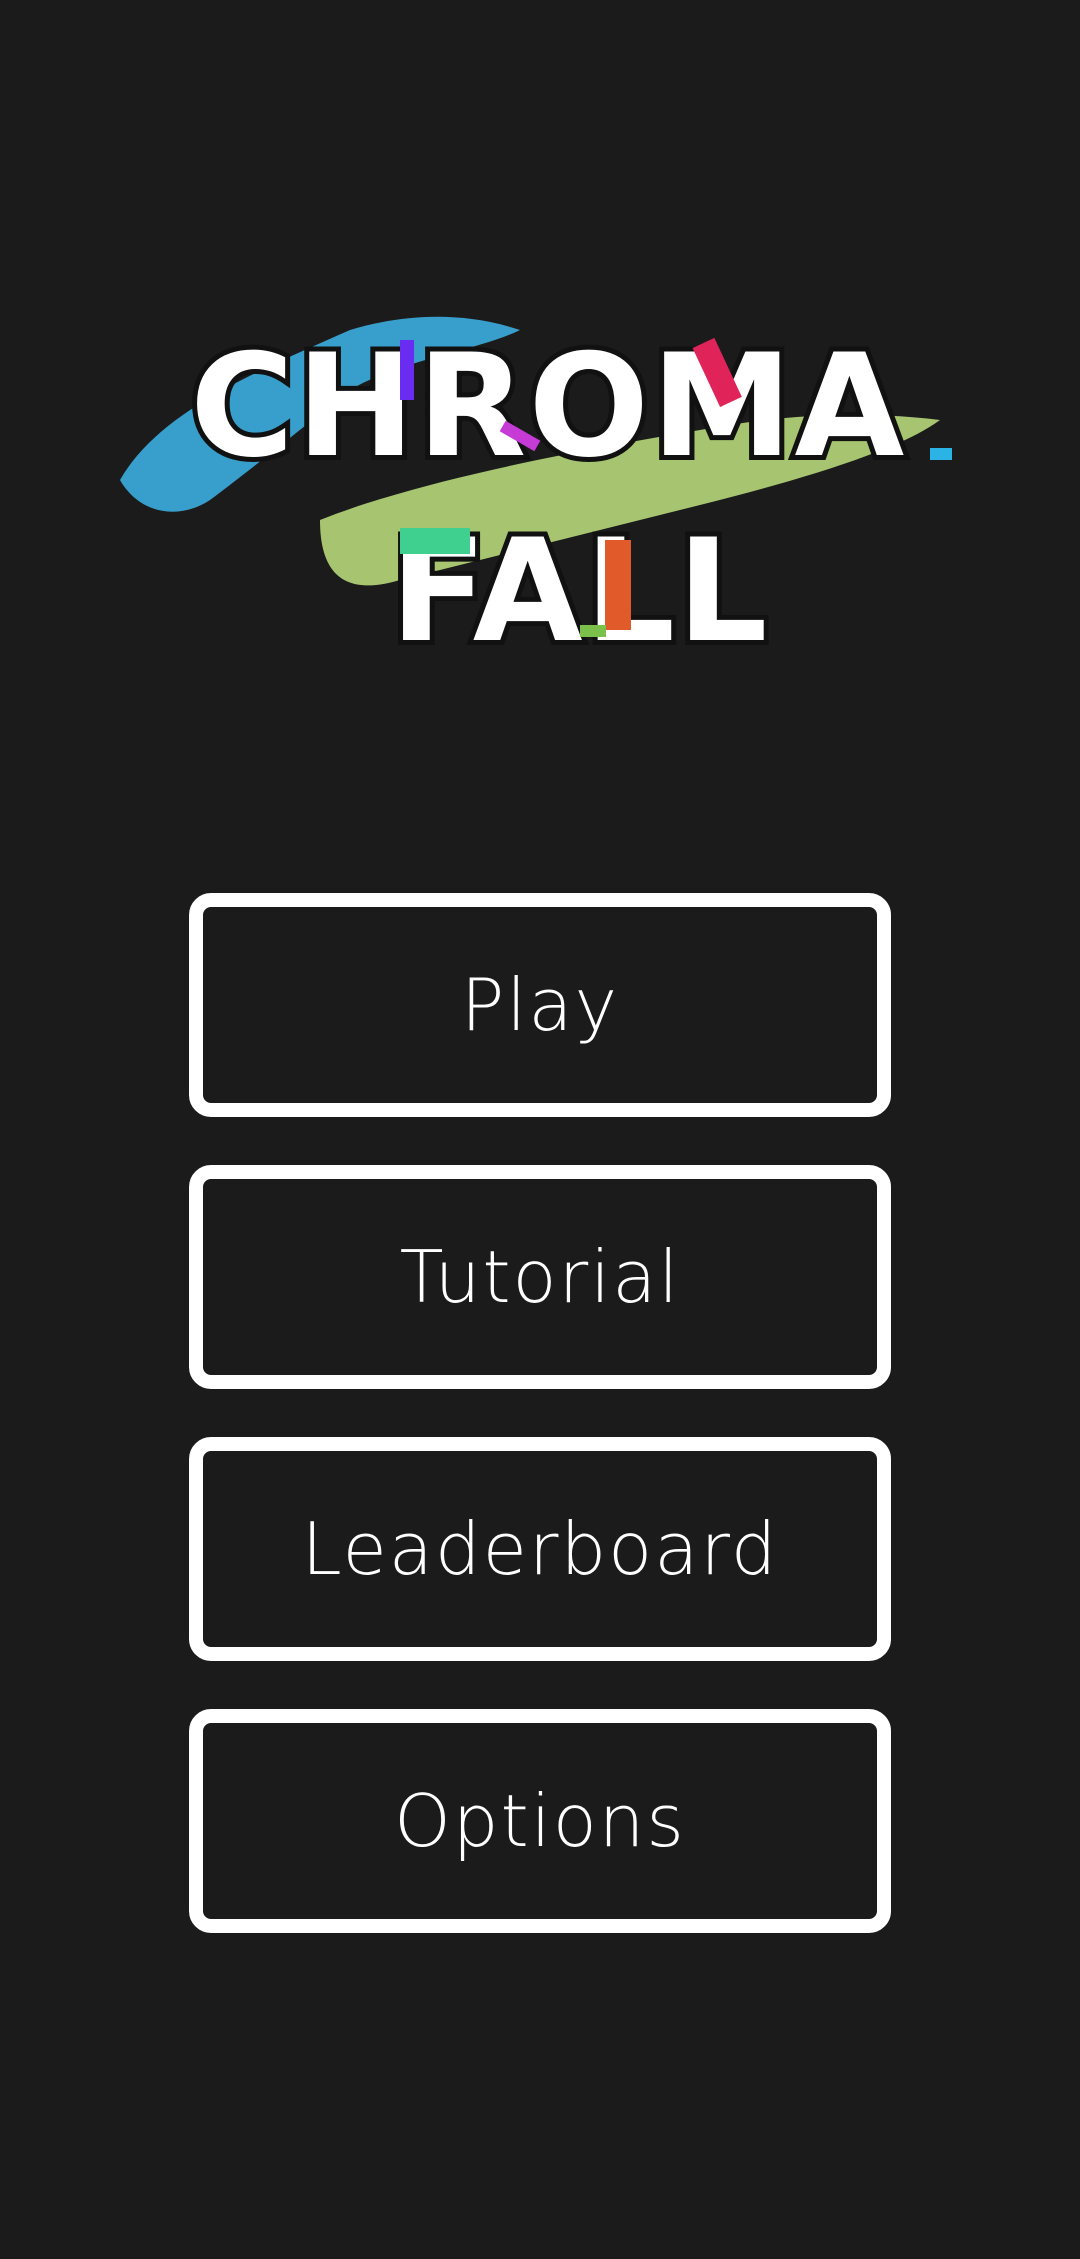  What do you see at coordinates (435, 541) in the screenshot?
I see `accent-mint-sliver` at bounding box center [435, 541].